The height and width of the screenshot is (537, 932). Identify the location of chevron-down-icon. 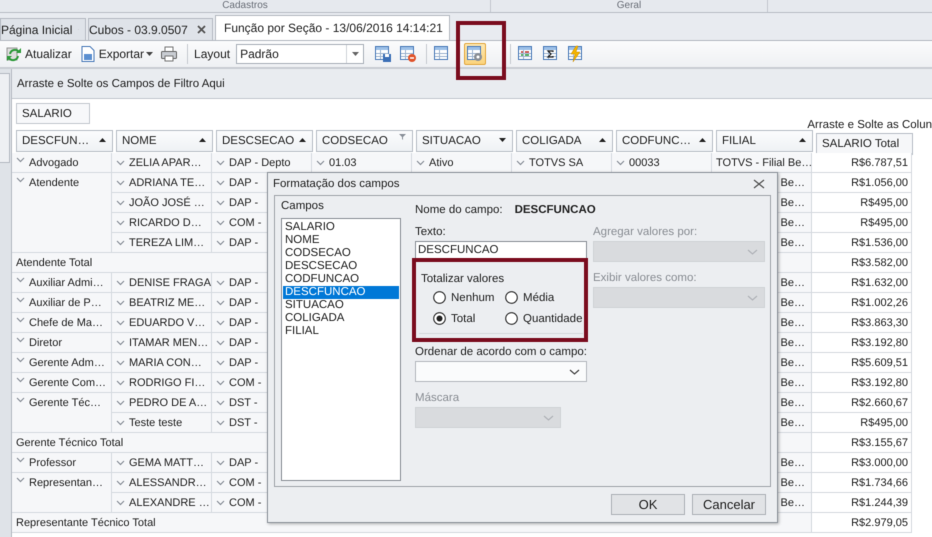
(574, 371).